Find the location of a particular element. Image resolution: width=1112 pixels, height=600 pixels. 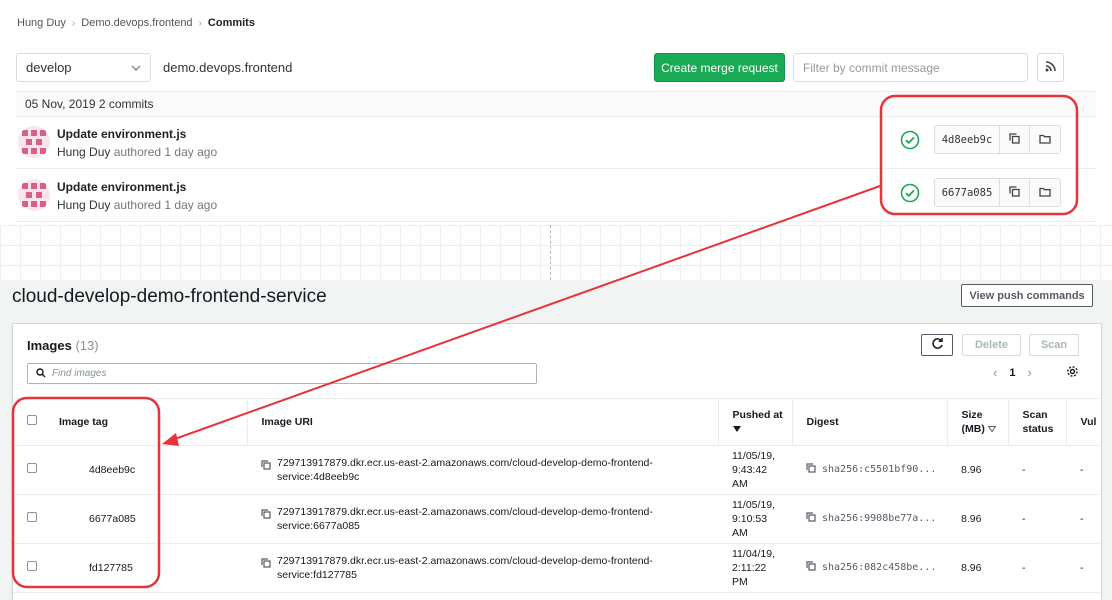

branch-dropdown: develop is located at coordinates (83, 67).